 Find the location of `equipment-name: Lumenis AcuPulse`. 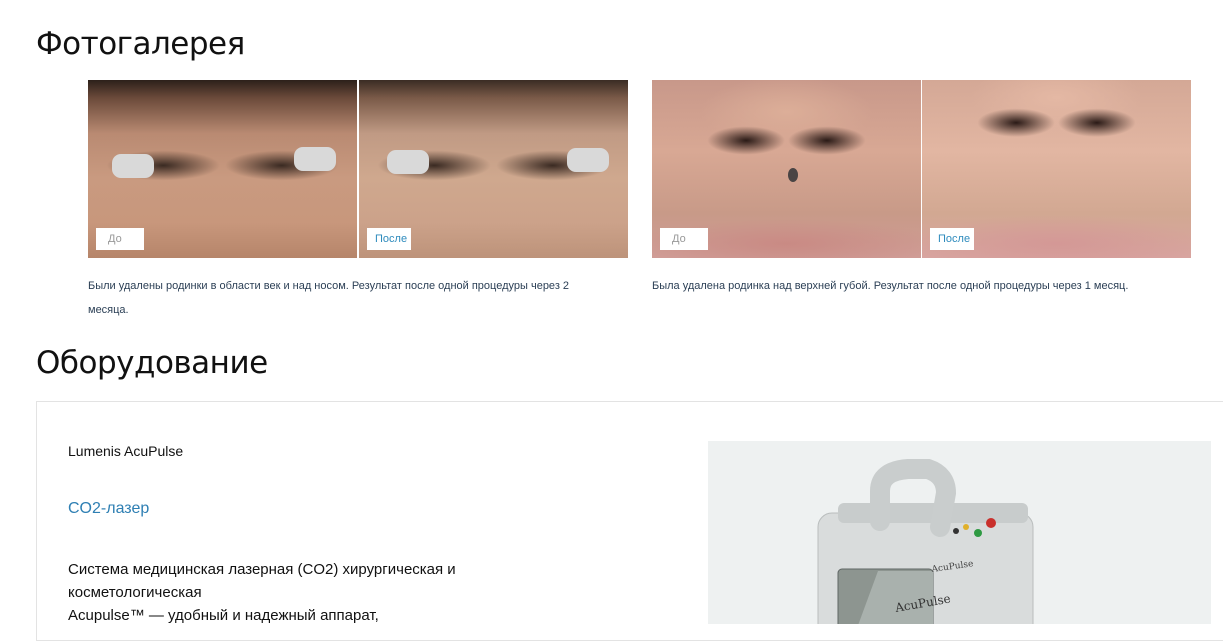

equipment-name: Lumenis AcuPulse is located at coordinates (126, 451).